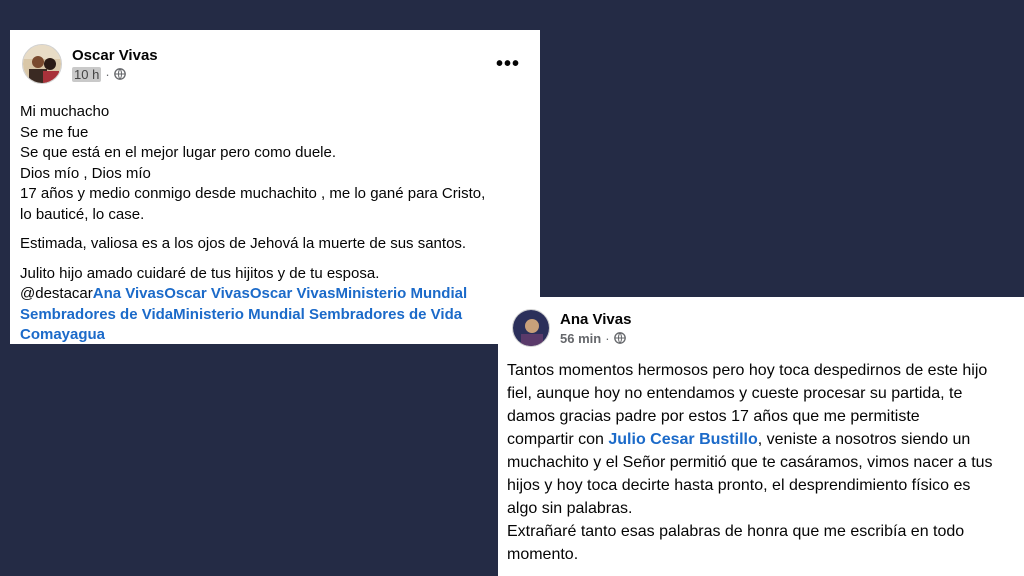 The width and height of the screenshot is (1024, 576). I want to click on more-options-icon: •••, so click(508, 64).